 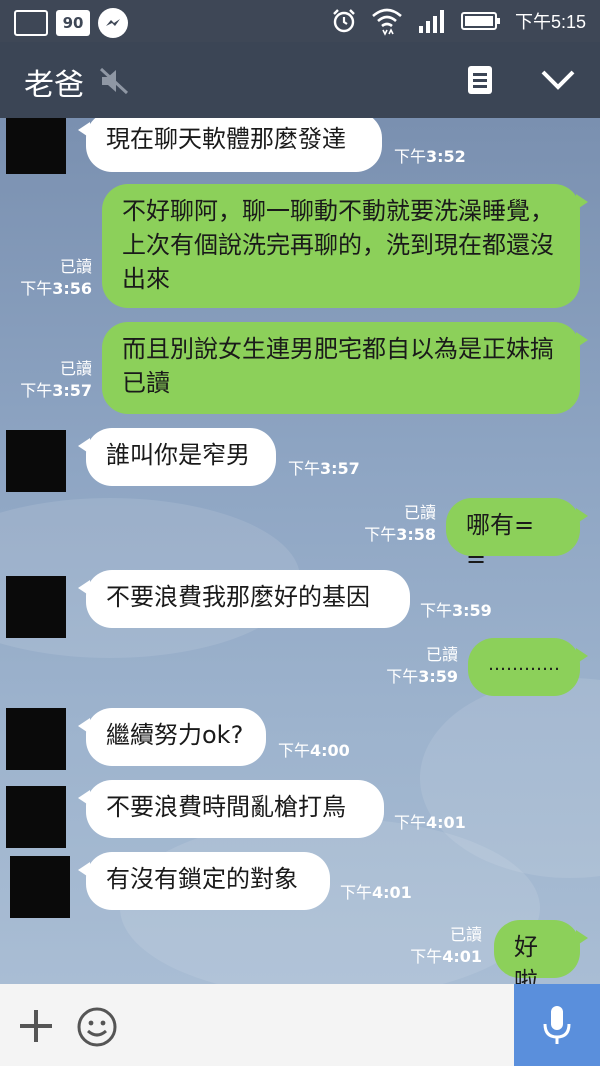 I want to click on status-bar: 90 下午5:15, so click(x=300, y=21).